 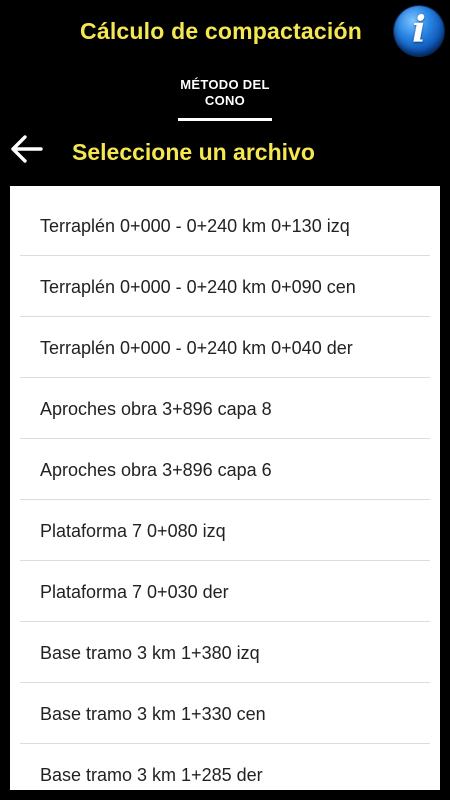 What do you see at coordinates (225, 530) in the screenshot?
I see `list-item: Plataforma 7 0+080 izq` at bounding box center [225, 530].